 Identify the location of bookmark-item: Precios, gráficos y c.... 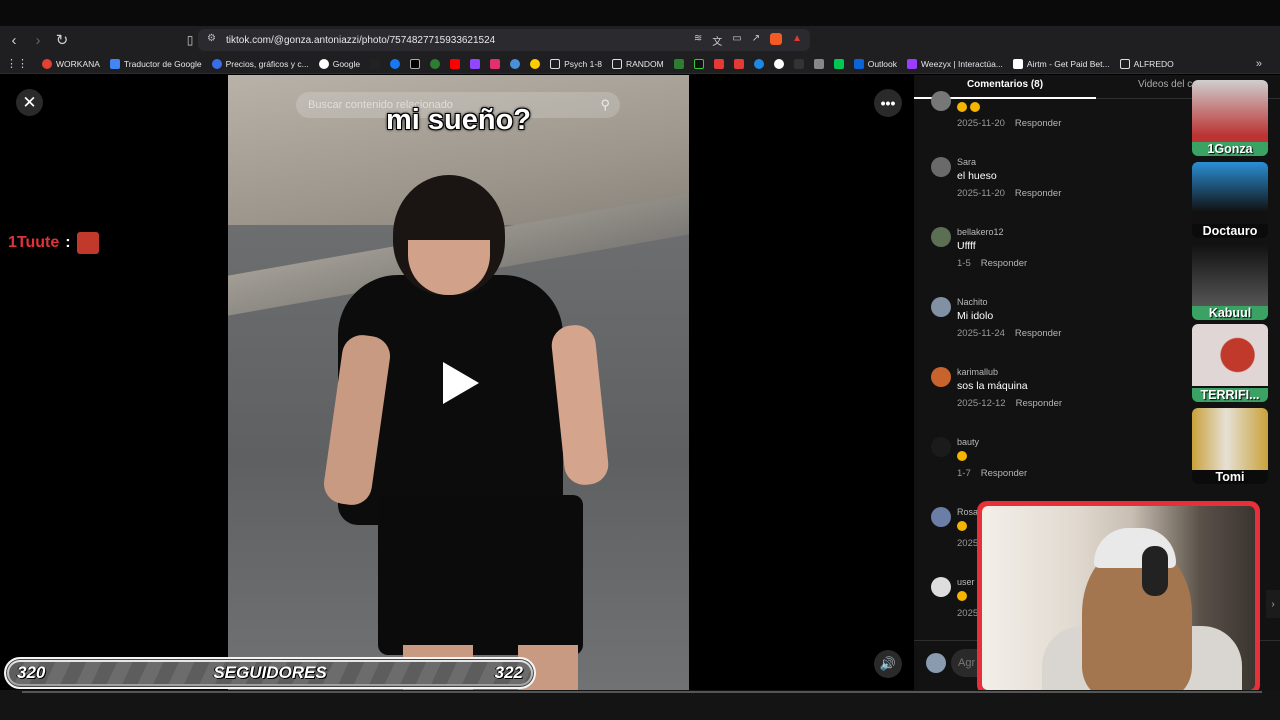
(260, 63).